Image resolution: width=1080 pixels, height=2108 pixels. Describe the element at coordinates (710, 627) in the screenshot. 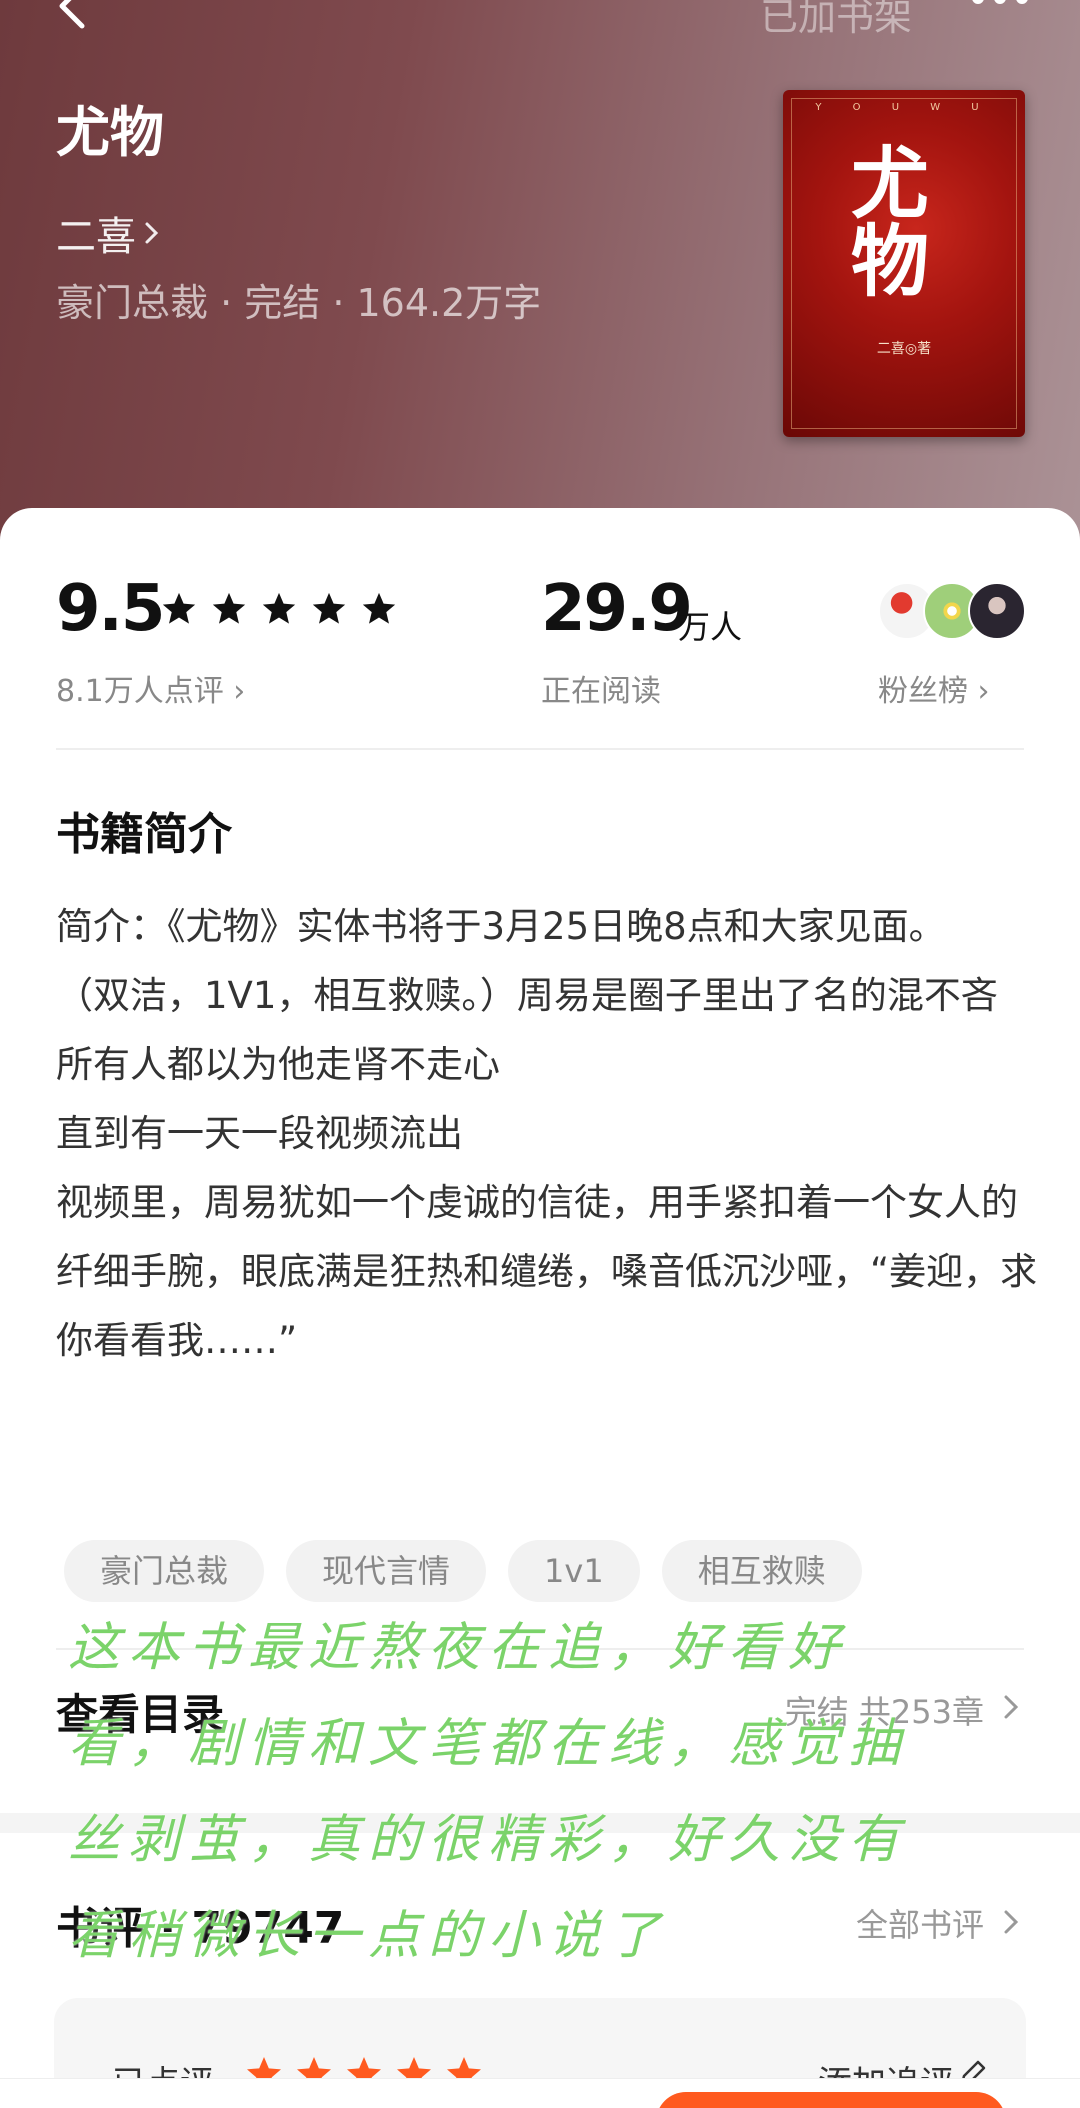

I see `readers-unit: 万人` at that location.